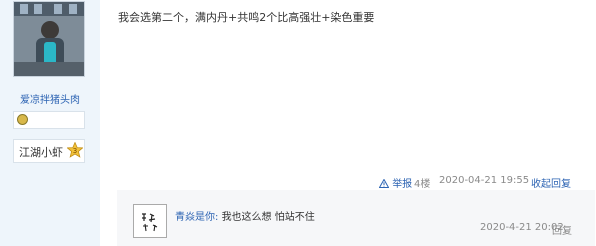 The image size is (596, 246). Describe the element at coordinates (49, 120) in the screenshot. I see `medal-badge` at that location.